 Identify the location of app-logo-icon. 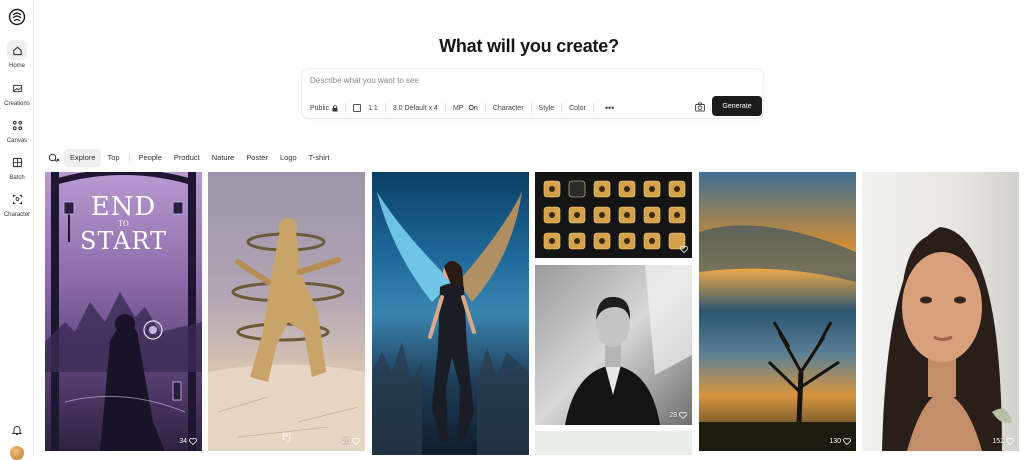
(17, 17).